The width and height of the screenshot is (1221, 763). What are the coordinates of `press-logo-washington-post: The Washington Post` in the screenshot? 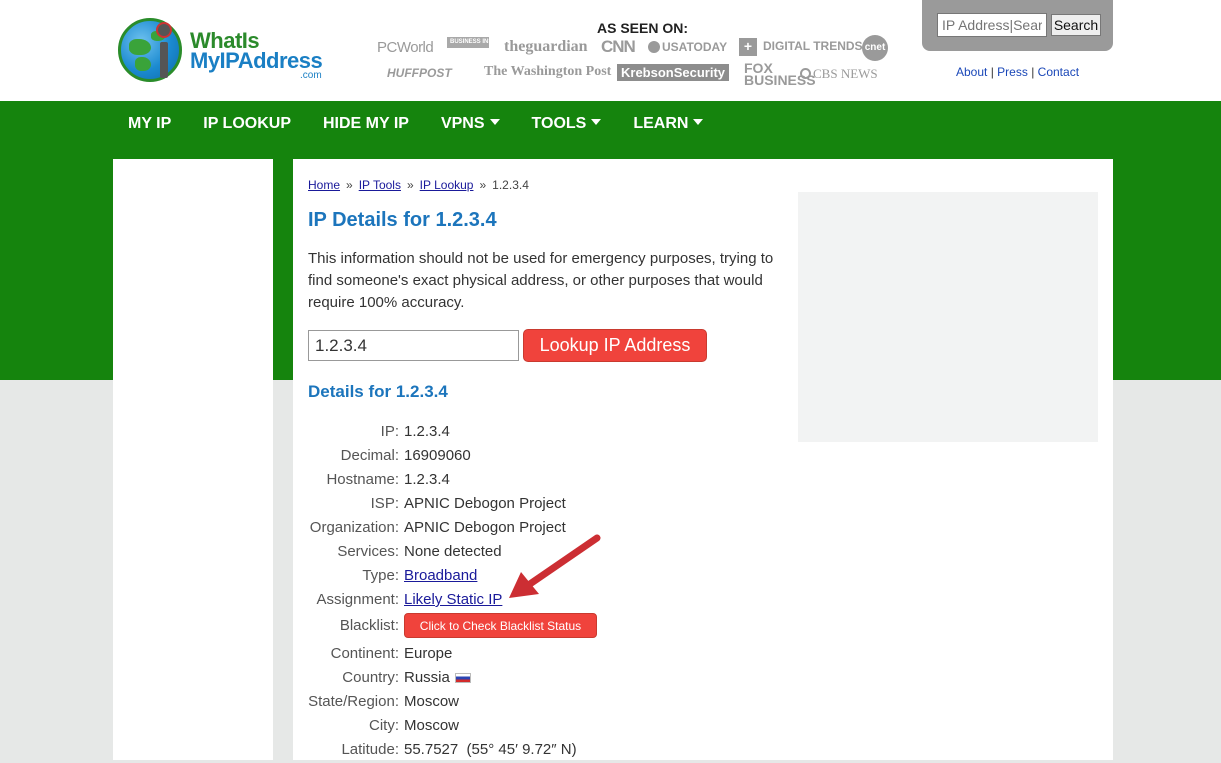 It's located at (548, 71).